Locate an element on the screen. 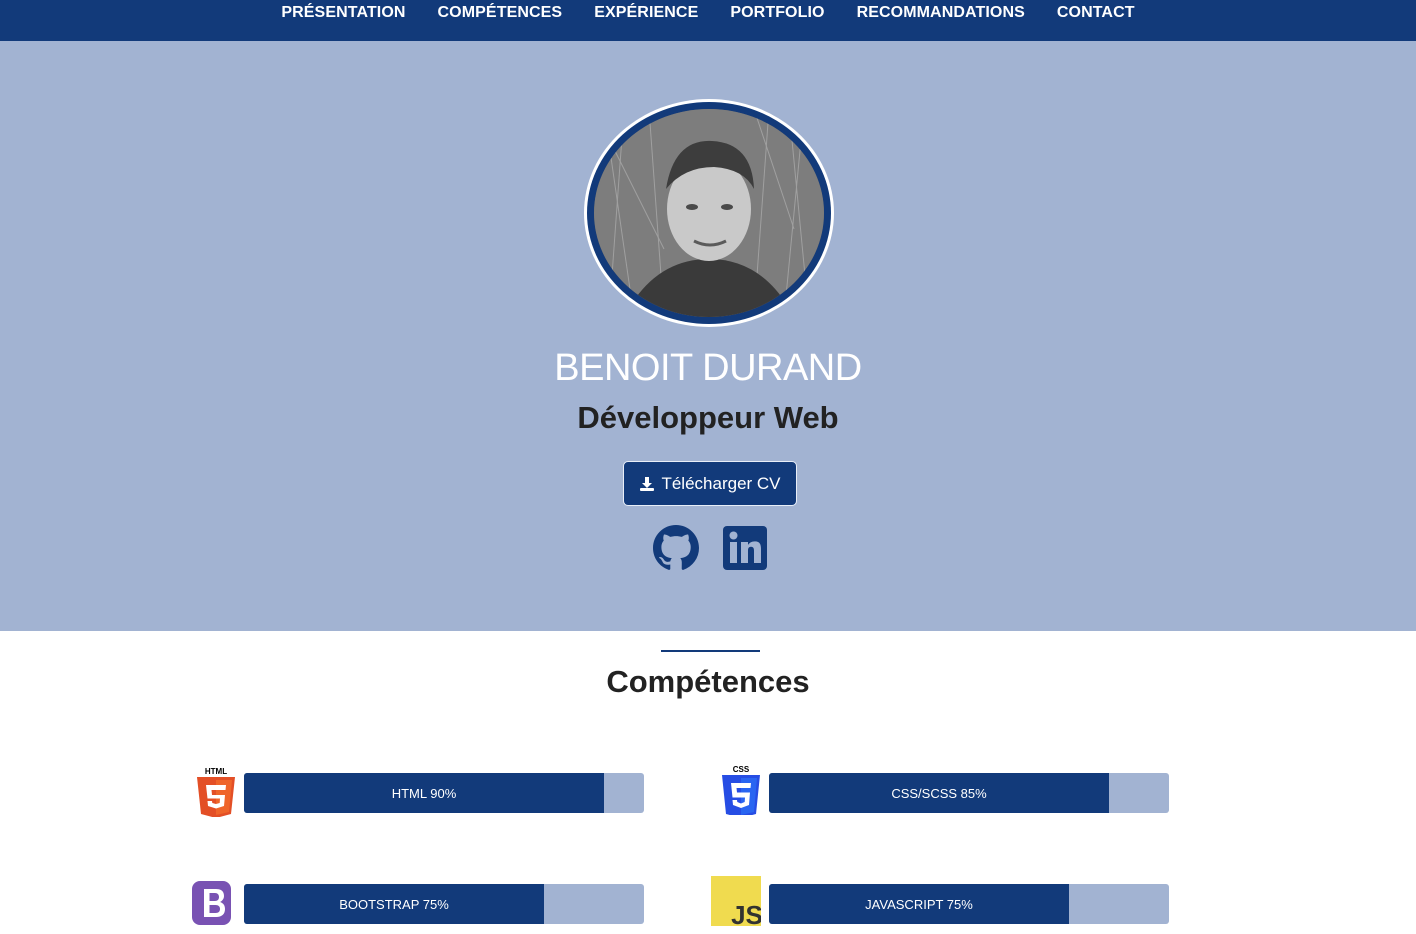  skill-progress-fill: BOOTSTRAP 75% is located at coordinates (394, 904).